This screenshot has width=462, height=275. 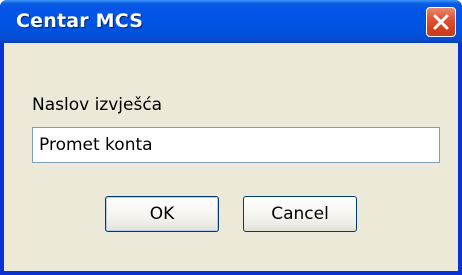 I want to click on ok-button: OK, so click(x=162, y=214).